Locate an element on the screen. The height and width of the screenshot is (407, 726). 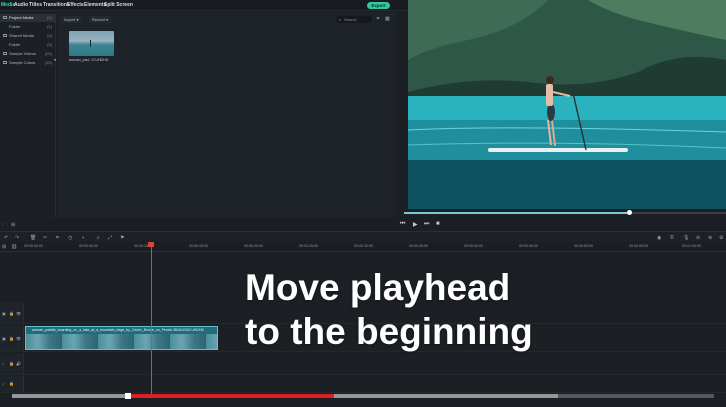
video-progress-played is located at coordinates (232, 396).